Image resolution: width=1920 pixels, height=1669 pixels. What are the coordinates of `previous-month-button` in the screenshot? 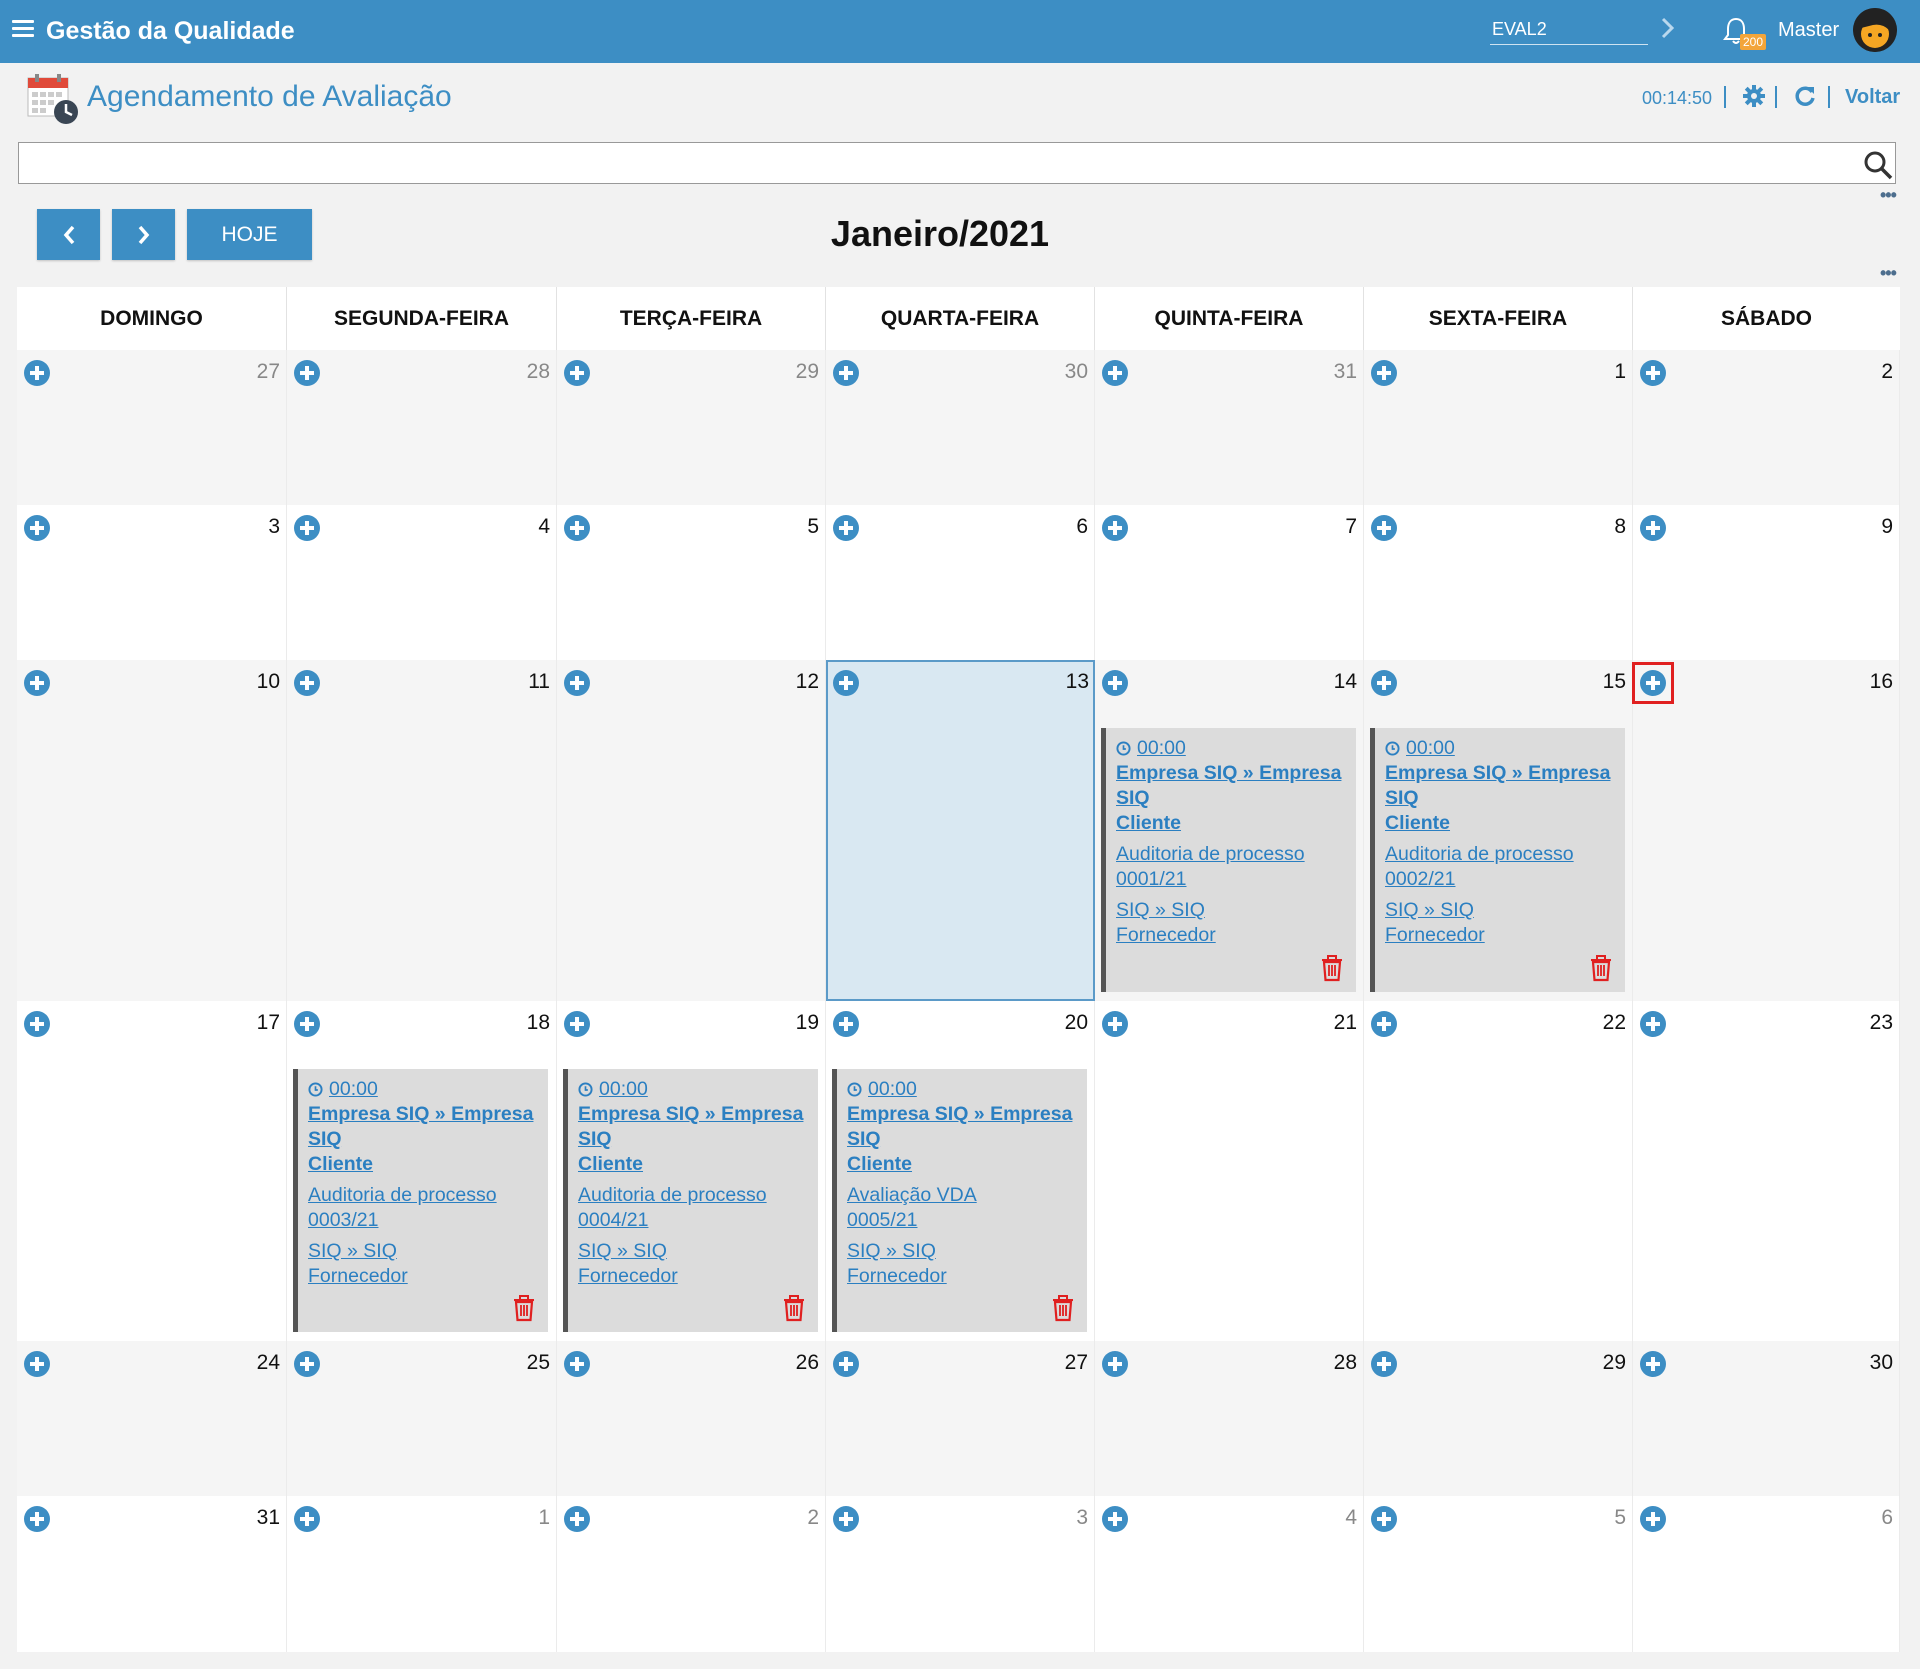 It's located at (68, 234).